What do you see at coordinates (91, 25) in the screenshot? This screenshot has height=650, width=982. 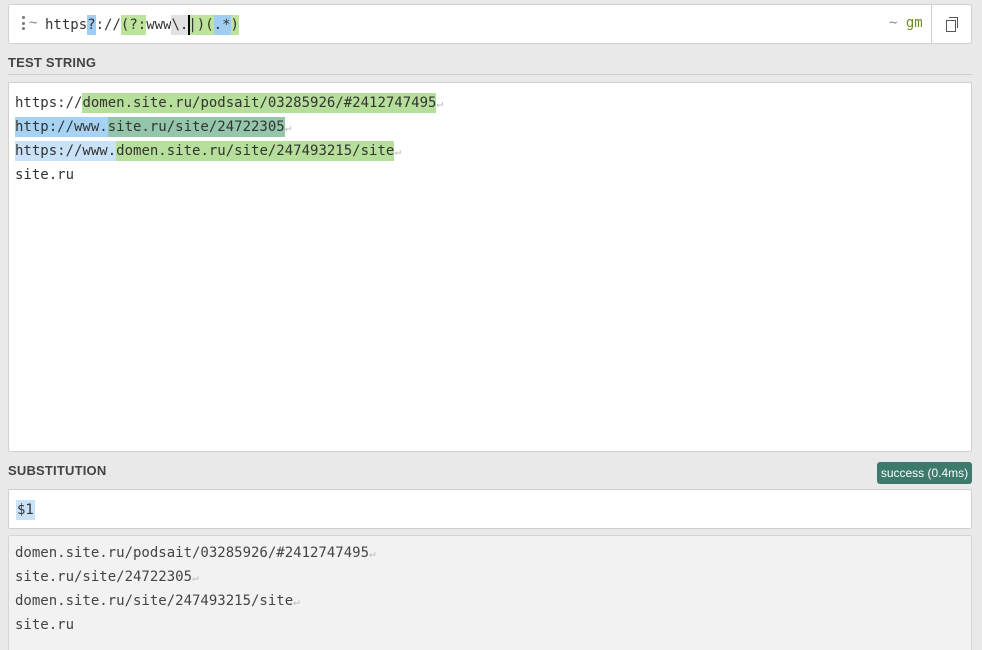 I see `regex-token: ?` at bounding box center [91, 25].